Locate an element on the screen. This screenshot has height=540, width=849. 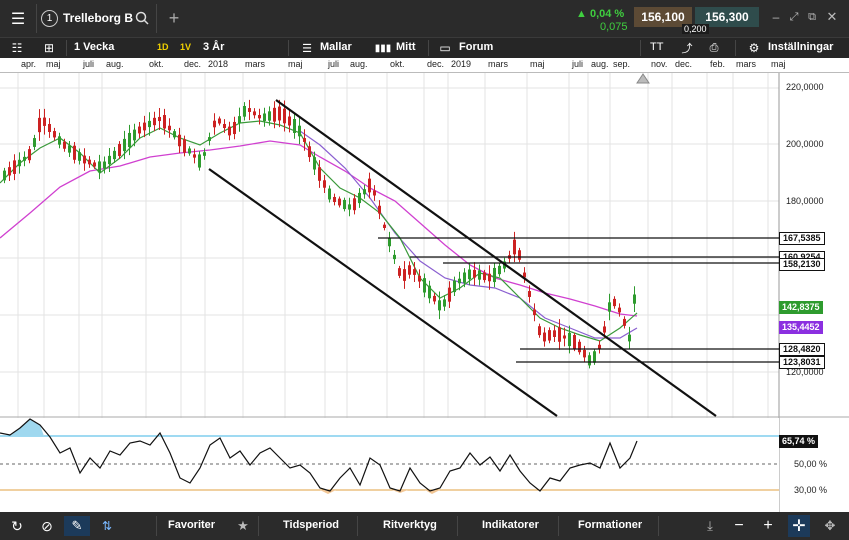
templates-icon: ☰ is located at coordinates (307, 48).